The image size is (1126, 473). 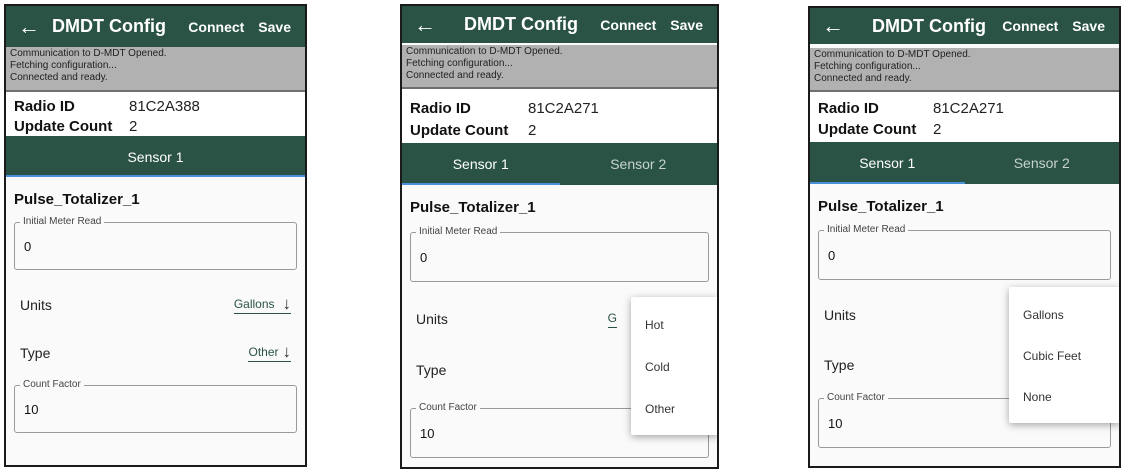 What do you see at coordinates (1043, 315) in the screenshot?
I see `menu-item-gallons: Gallons` at bounding box center [1043, 315].